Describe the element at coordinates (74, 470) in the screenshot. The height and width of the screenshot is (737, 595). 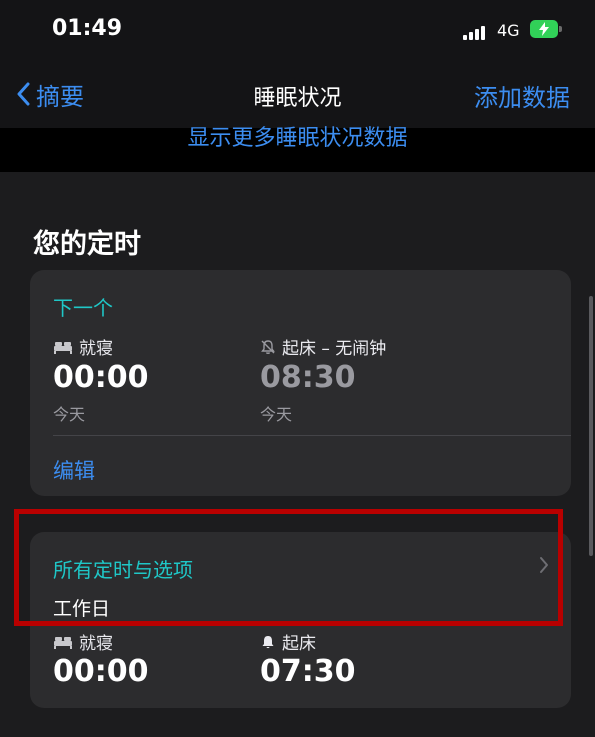
I see `edit-button: 编辑` at that location.